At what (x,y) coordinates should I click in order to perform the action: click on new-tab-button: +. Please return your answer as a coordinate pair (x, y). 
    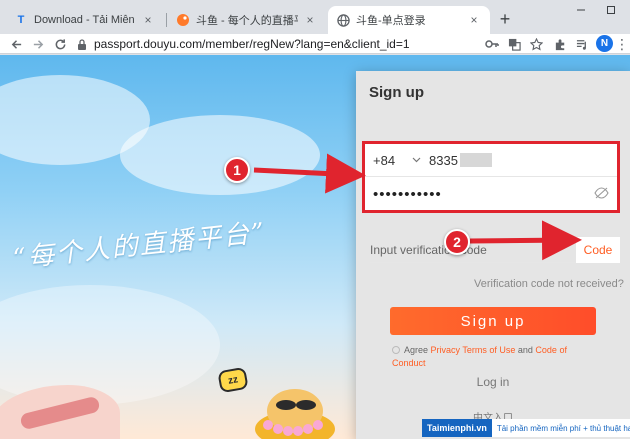
    Looking at the image, I should click on (505, 19).